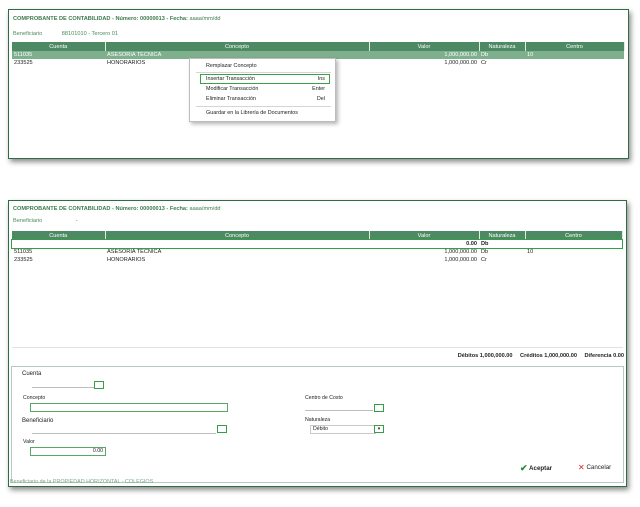  I want to click on close-icon: ✕, so click(581, 467).